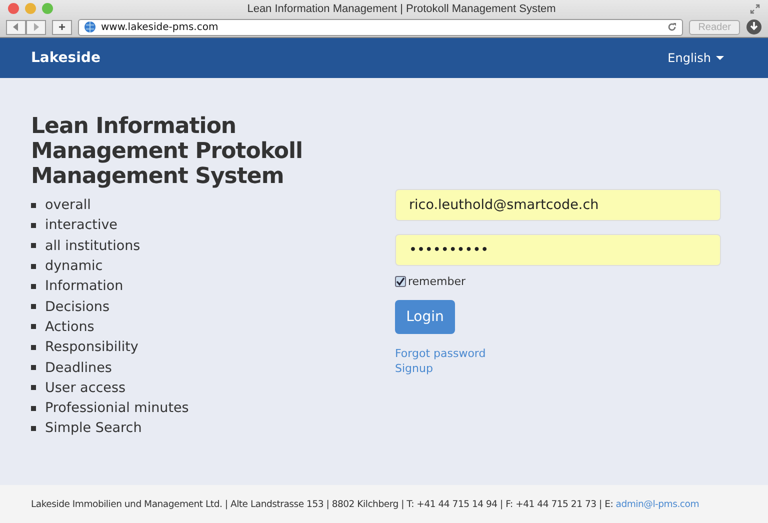 The width and height of the screenshot is (768, 523). Describe the element at coordinates (74, 266) in the screenshot. I see `feature-item: dynamic` at that location.